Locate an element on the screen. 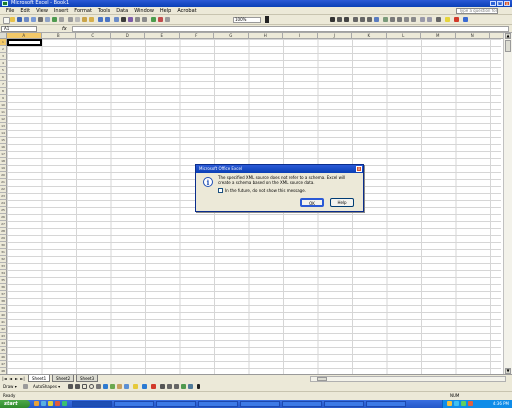  quicklaunch-excel-icon is located at coordinates (64, 403).